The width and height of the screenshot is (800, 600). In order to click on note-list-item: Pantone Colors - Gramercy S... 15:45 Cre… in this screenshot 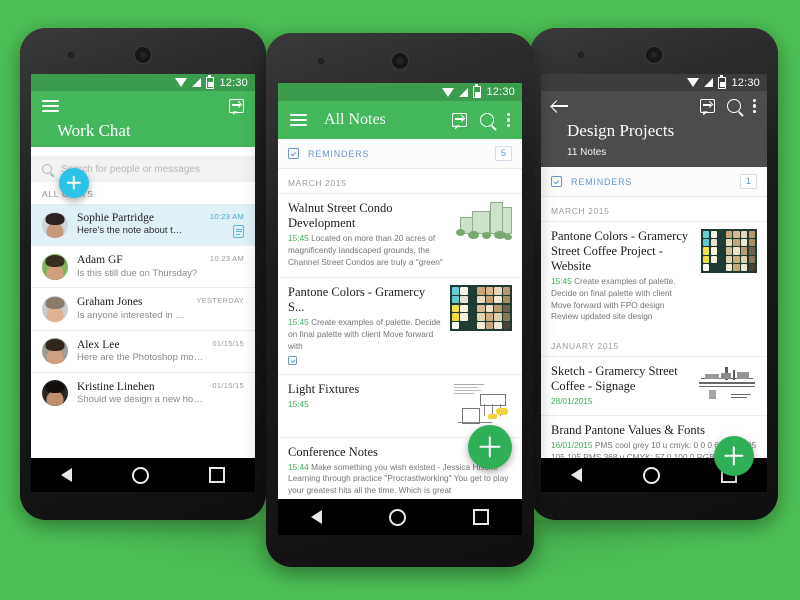, I will do `click(400, 325)`.